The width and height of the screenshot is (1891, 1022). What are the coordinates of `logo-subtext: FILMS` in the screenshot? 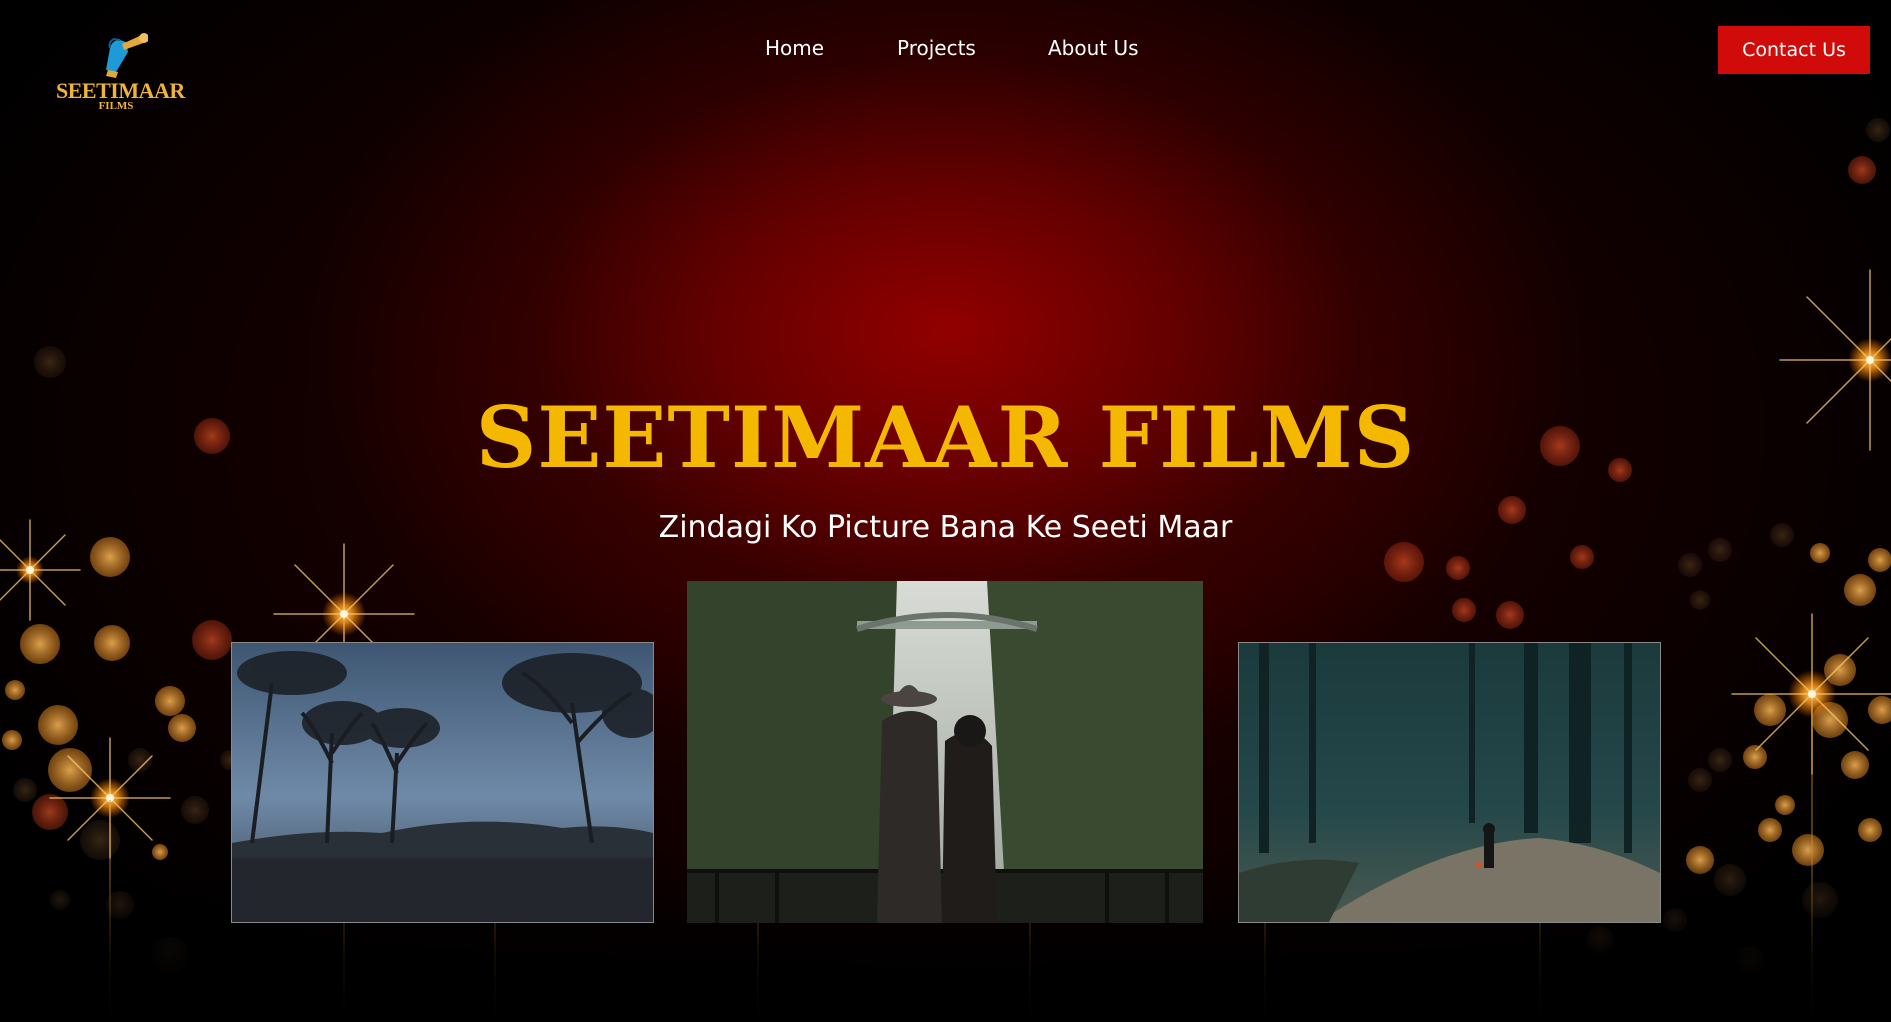 It's located at (116, 106).